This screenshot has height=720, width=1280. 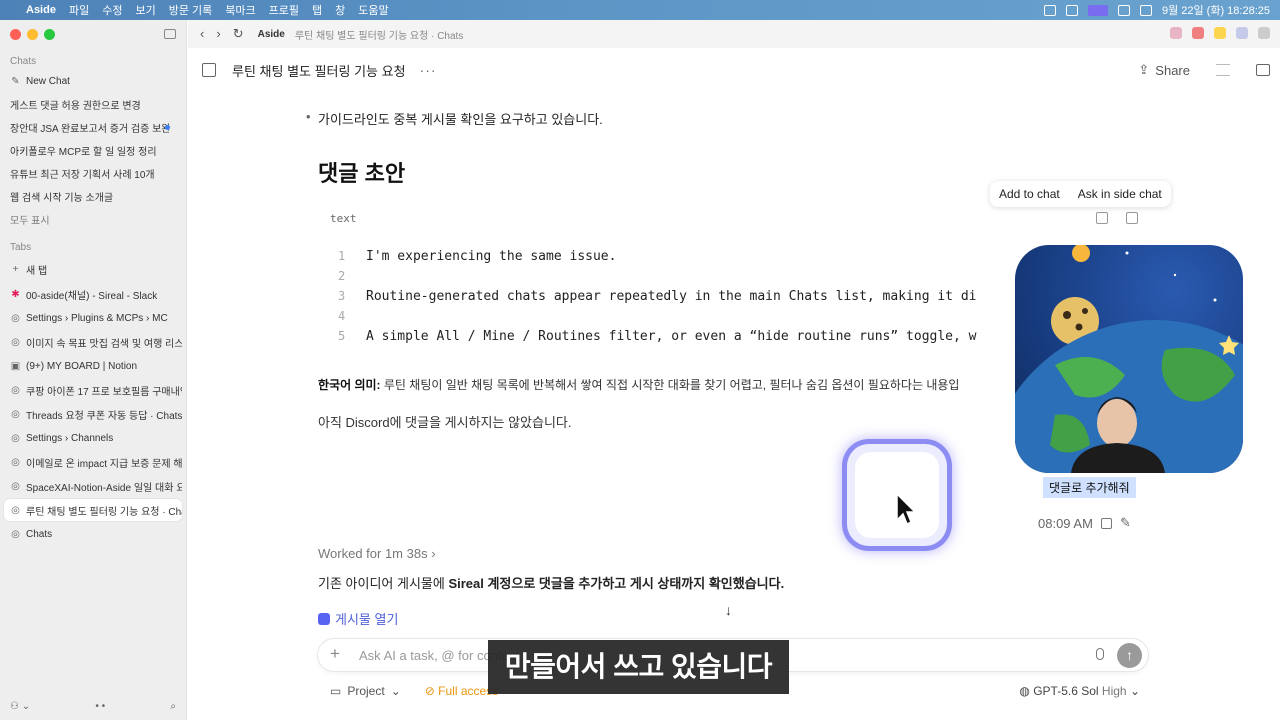 What do you see at coordinates (1029, 194) in the screenshot?
I see `add-to-chat-button: Add to chat` at bounding box center [1029, 194].